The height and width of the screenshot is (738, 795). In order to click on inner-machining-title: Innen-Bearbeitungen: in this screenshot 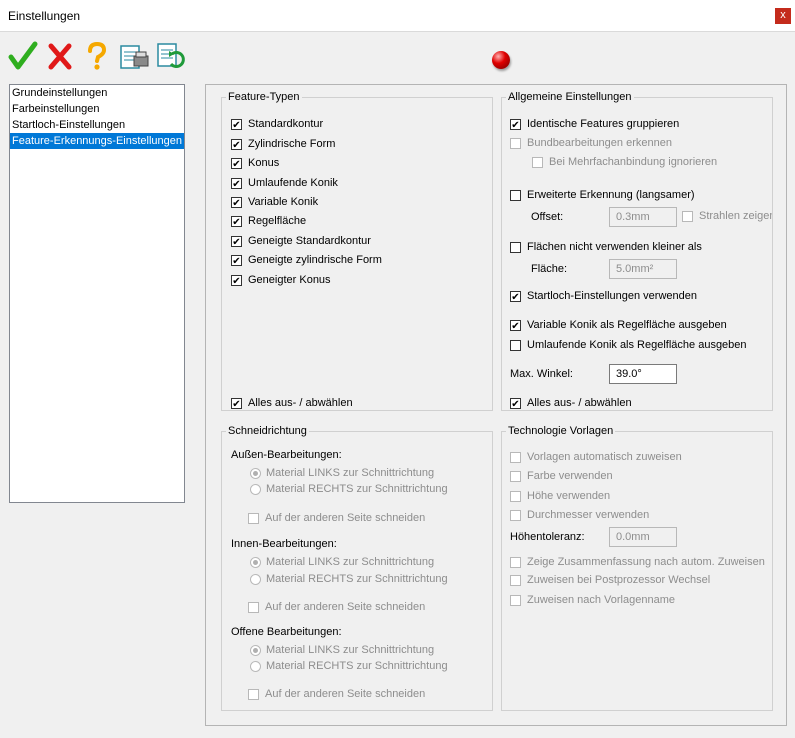, I will do `click(284, 544)`.